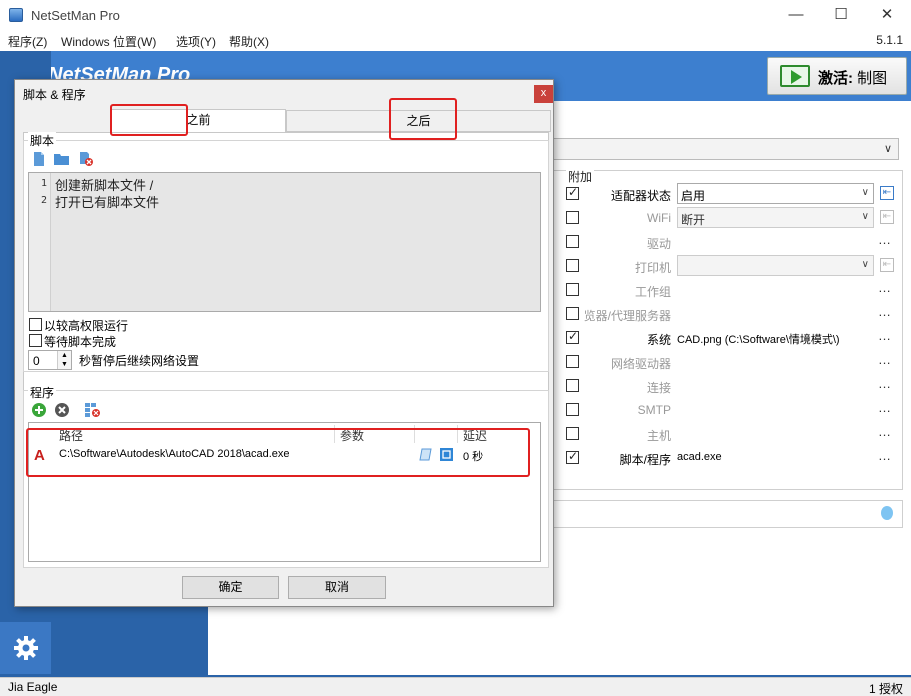 This screenshot has height=696, width=911. Describe the element at coordinates (284, 242) in the screenshot. I see `script-editor: 1 2 创建新脚本文件 / 打开已有脚本文件` at that location.